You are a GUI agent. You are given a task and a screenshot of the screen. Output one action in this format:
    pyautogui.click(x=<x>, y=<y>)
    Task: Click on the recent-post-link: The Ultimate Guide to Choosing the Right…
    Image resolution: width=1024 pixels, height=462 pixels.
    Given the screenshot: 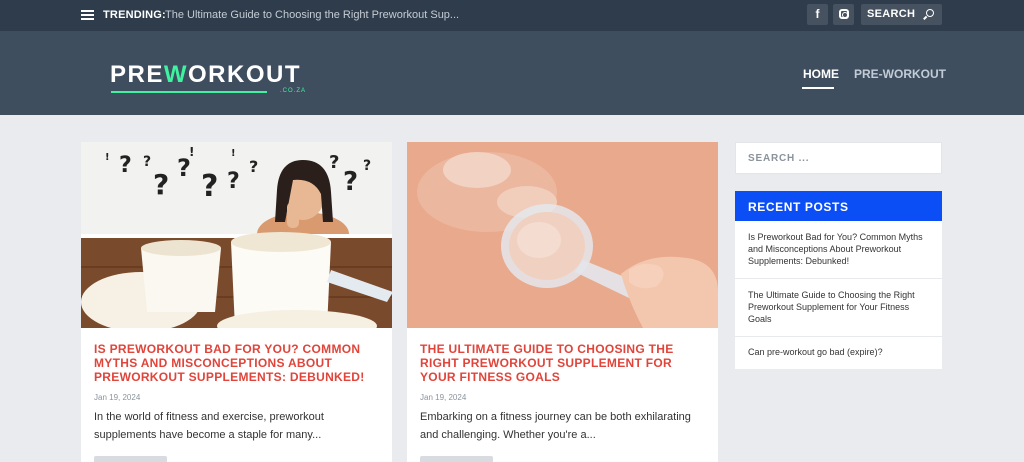 What is the action you would take?
    pyautogui.click(x=840, y=307)
    